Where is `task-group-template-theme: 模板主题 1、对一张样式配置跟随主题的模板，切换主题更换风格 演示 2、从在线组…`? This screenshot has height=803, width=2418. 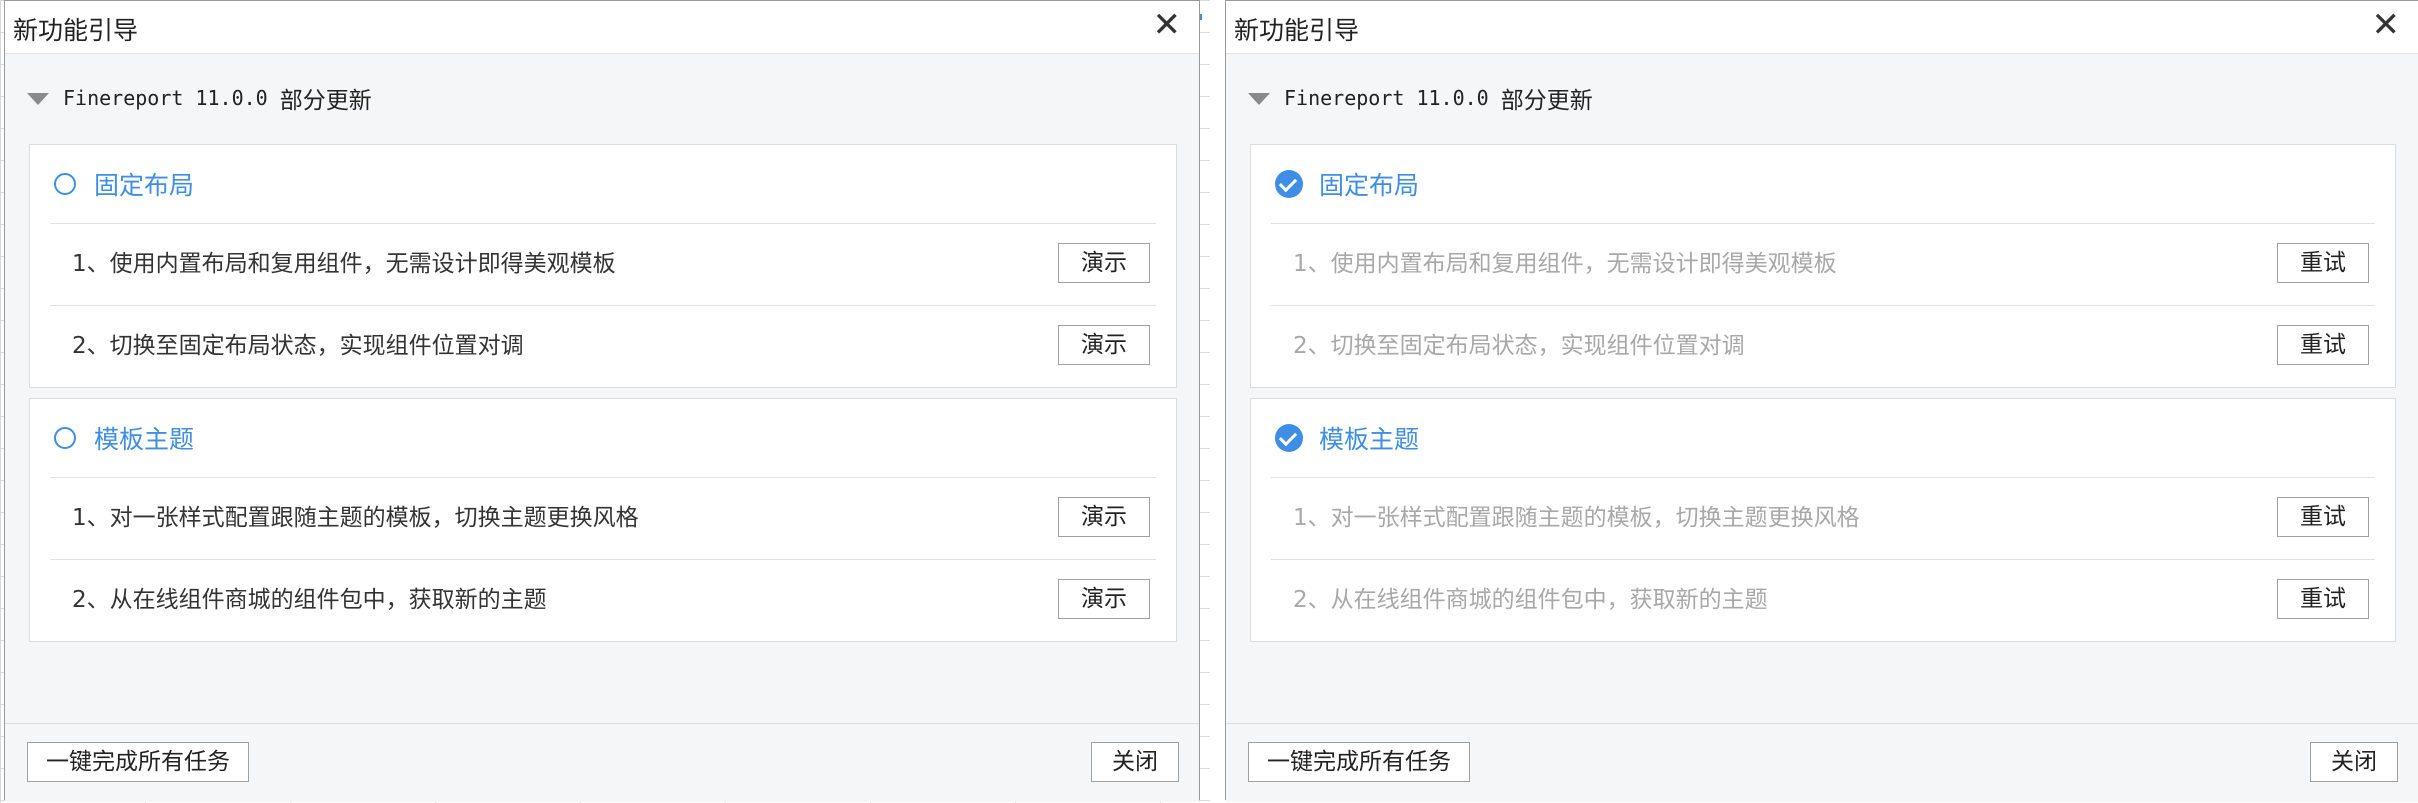
task-group-template-theme: 模板主题 1、对一张样式配置跟随主题的模板，切换主题更换风格 演示 2、从在线组… is located at coordinates (603, 520).